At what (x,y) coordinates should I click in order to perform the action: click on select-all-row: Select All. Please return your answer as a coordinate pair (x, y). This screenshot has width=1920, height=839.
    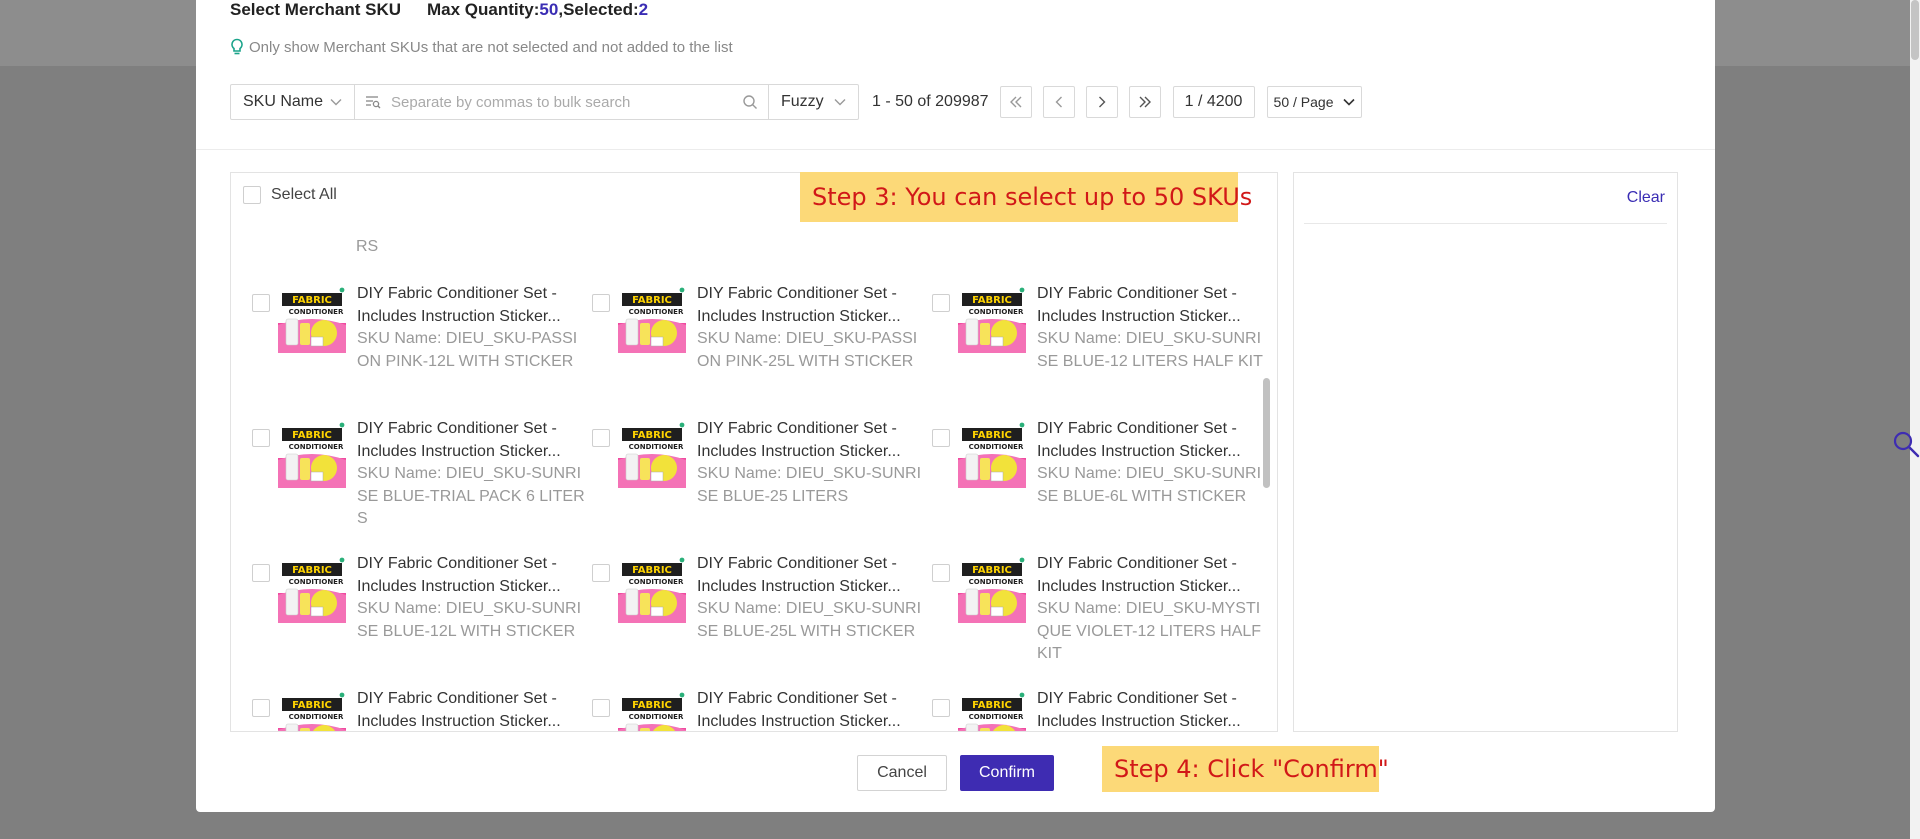
    Looking at the image, I should click on (290, 195).